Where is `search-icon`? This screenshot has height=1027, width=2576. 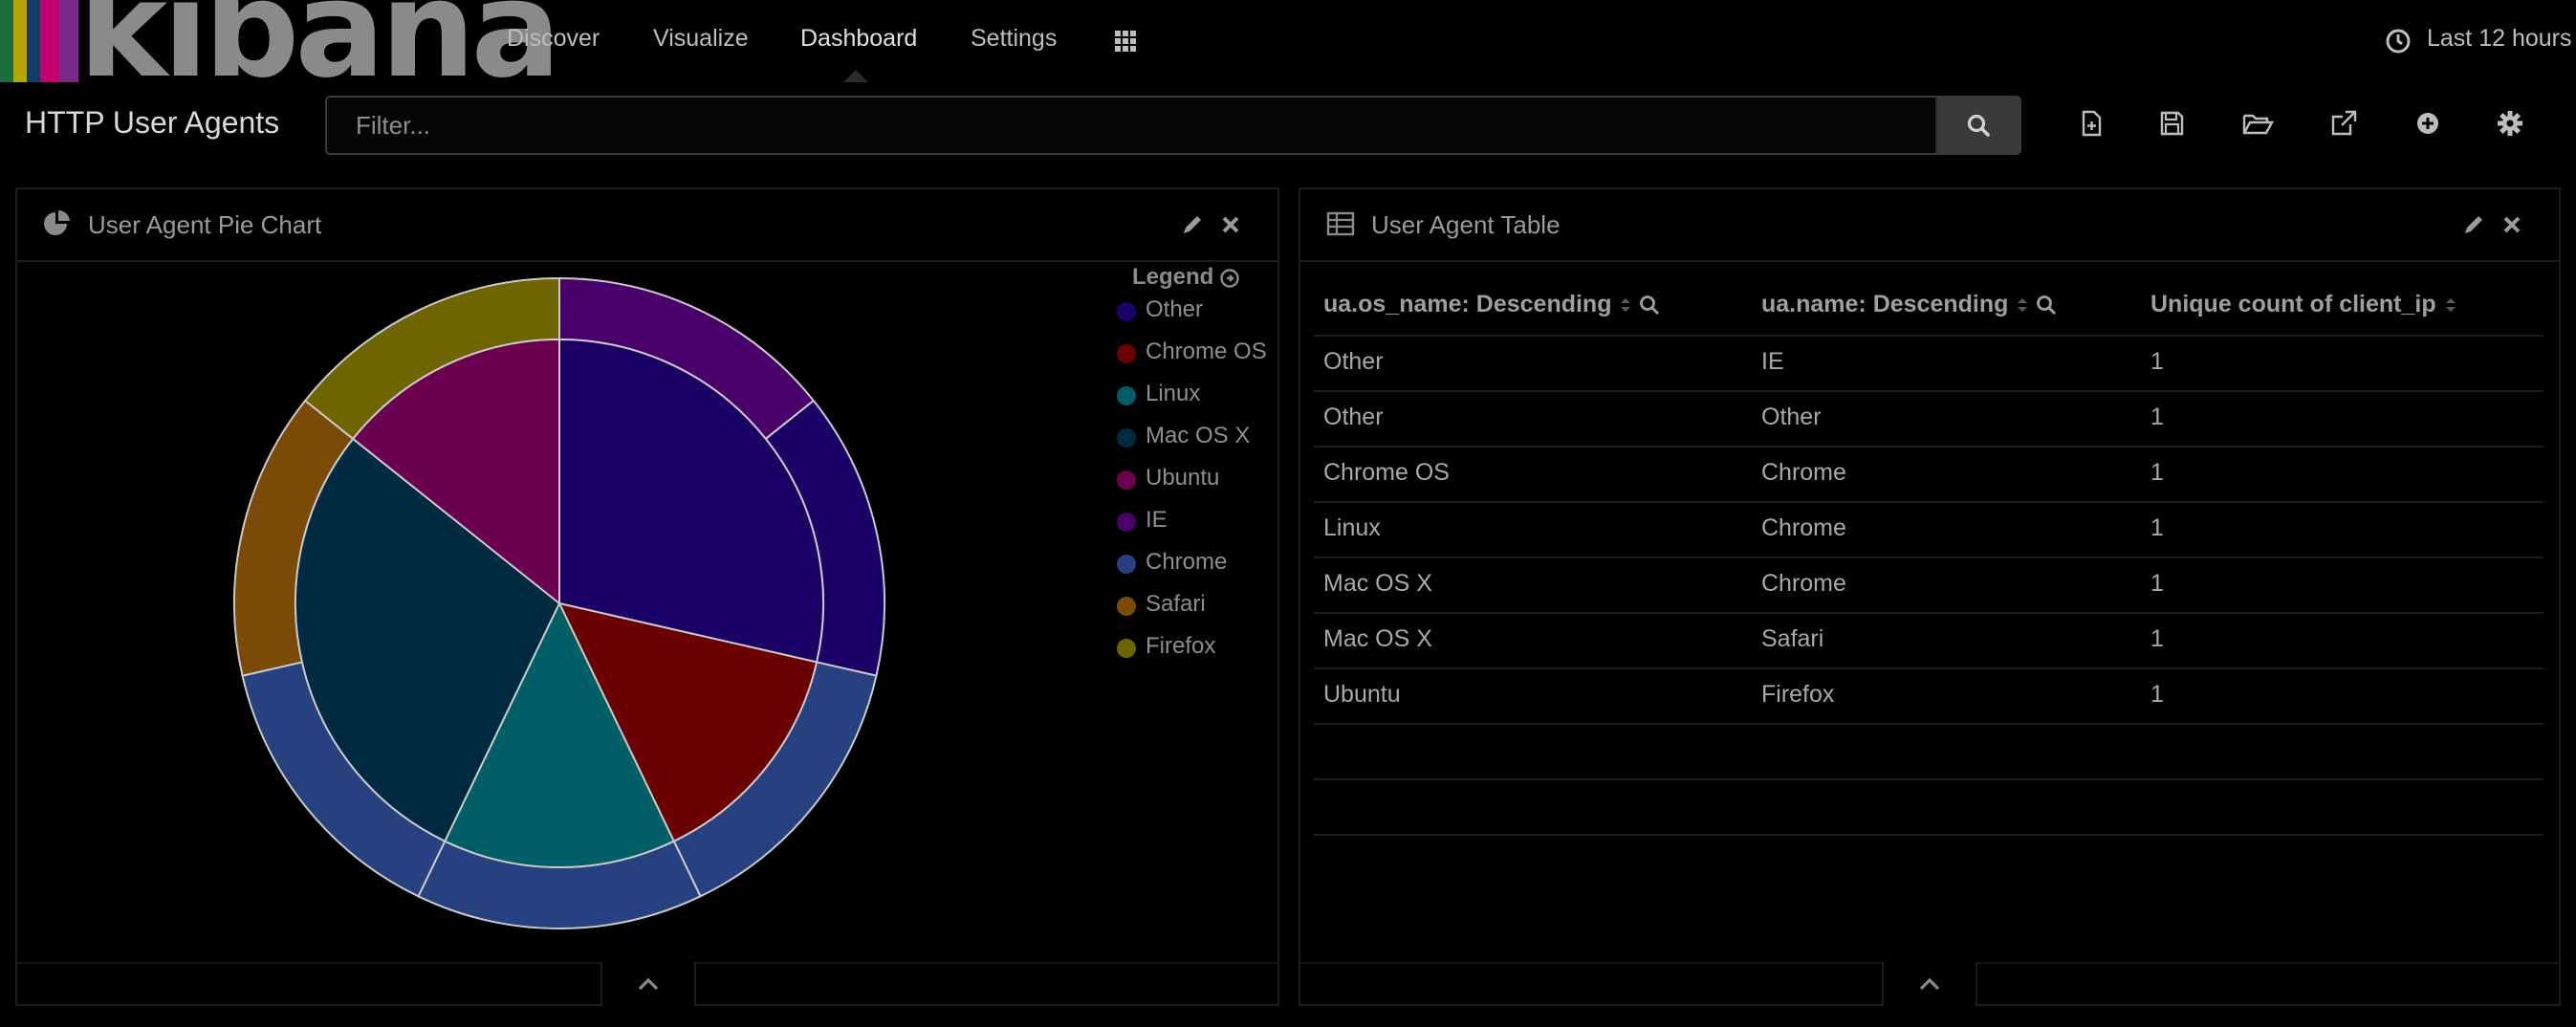
search-icon is located at coordinates (1978, 125).